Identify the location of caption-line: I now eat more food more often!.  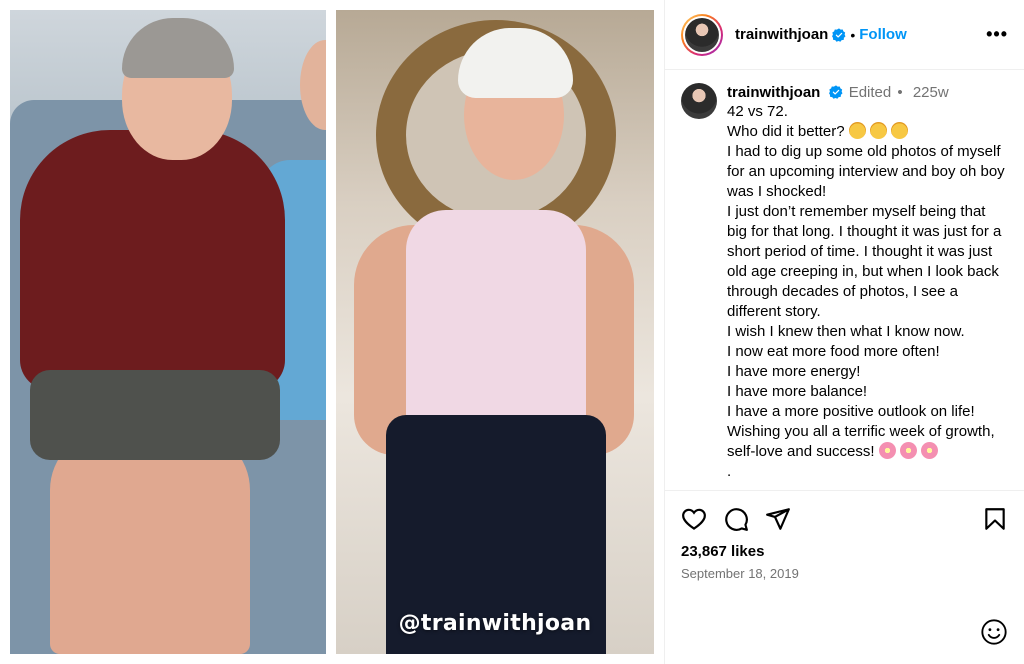
(833, 351).